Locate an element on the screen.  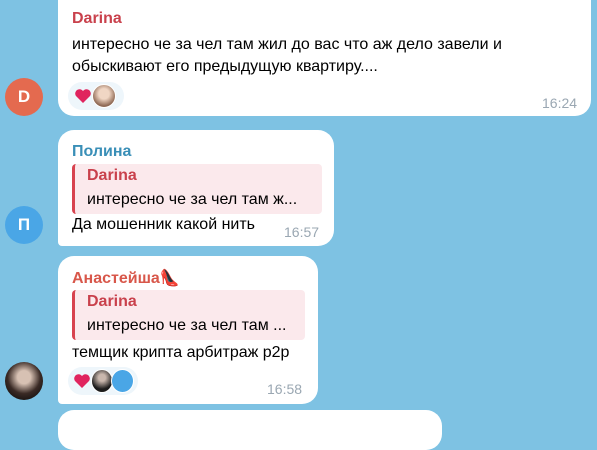
sender-name: Анастейша👠 is located at coordinates (126, 278).